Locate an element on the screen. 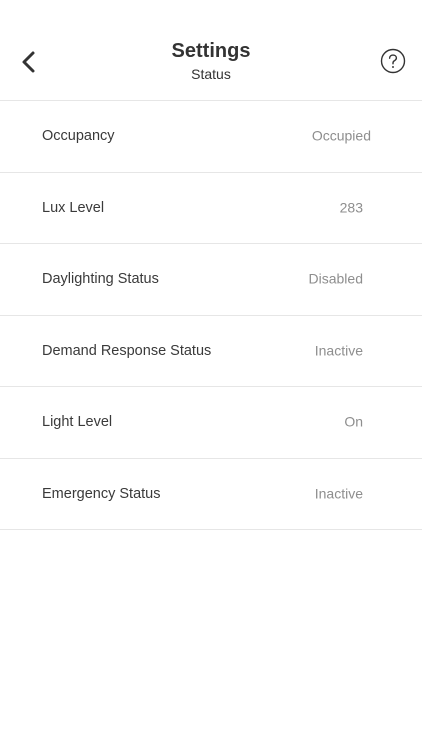 This screenshot has height=750, width=422. navigation-header: Settings Status is located at coordinates (211, 50).